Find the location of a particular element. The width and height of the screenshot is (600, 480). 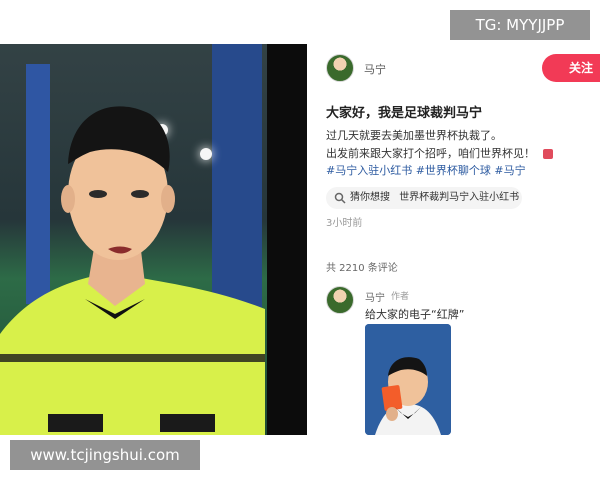

follow-button: 关注 is located at coordinates (571, 68).